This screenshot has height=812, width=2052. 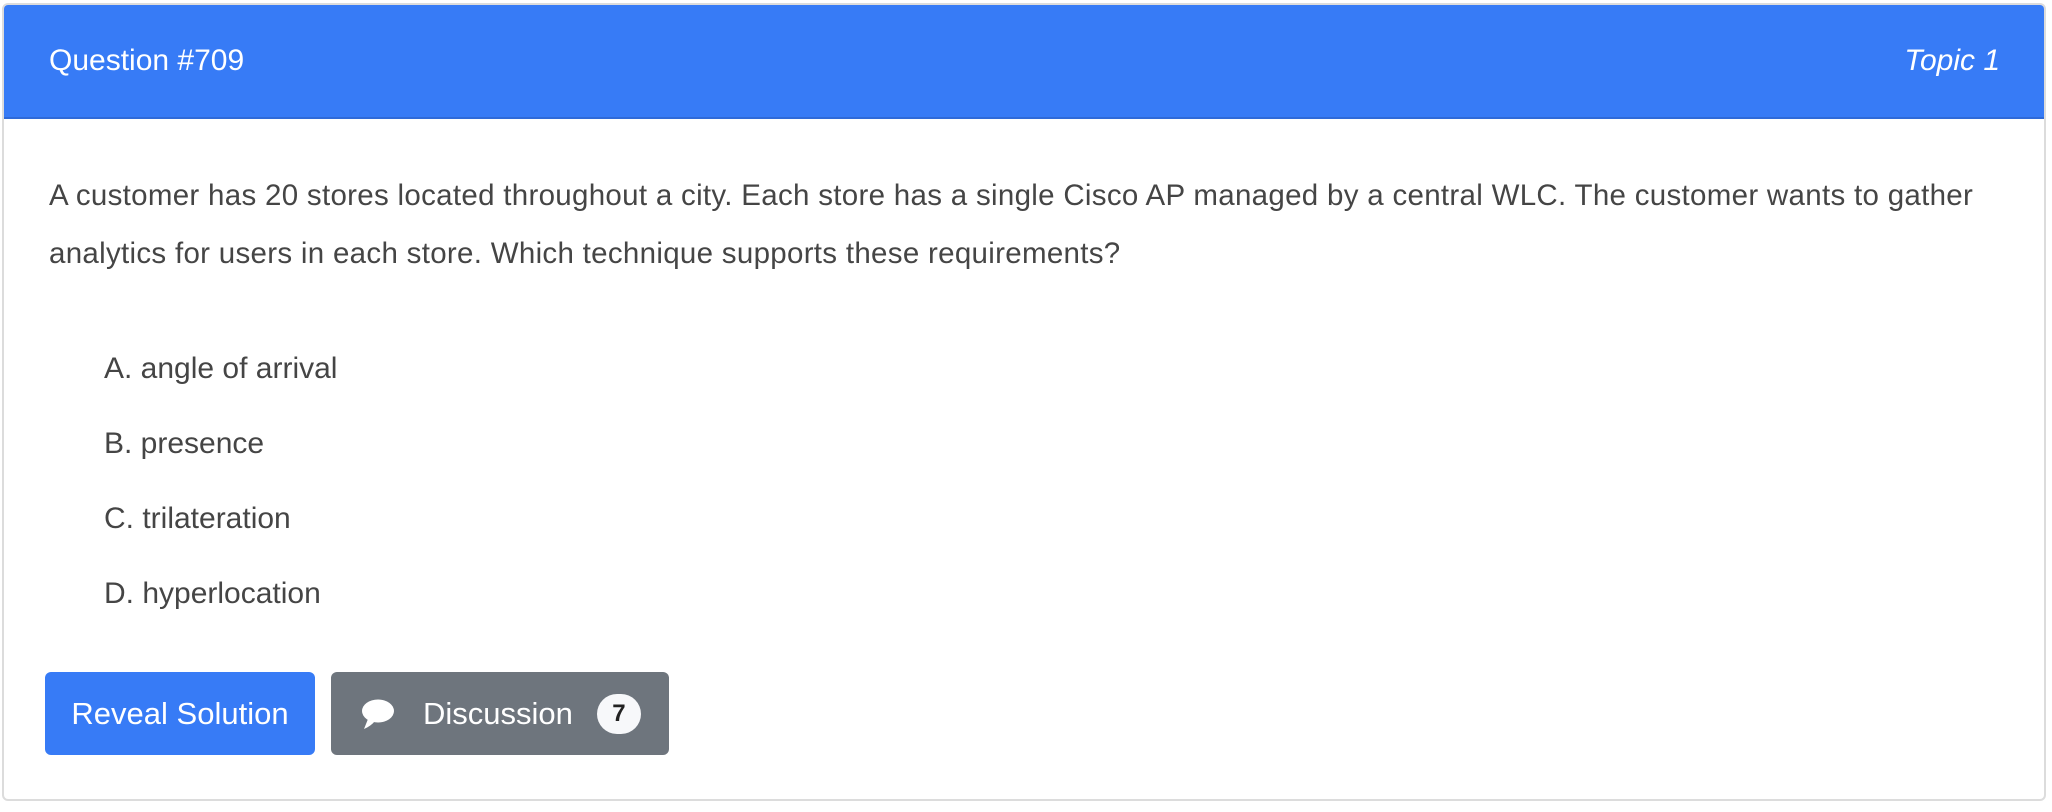 I want to click on action-buttons: Reveal Solution Discussion 7, so click(x=357, y=713).